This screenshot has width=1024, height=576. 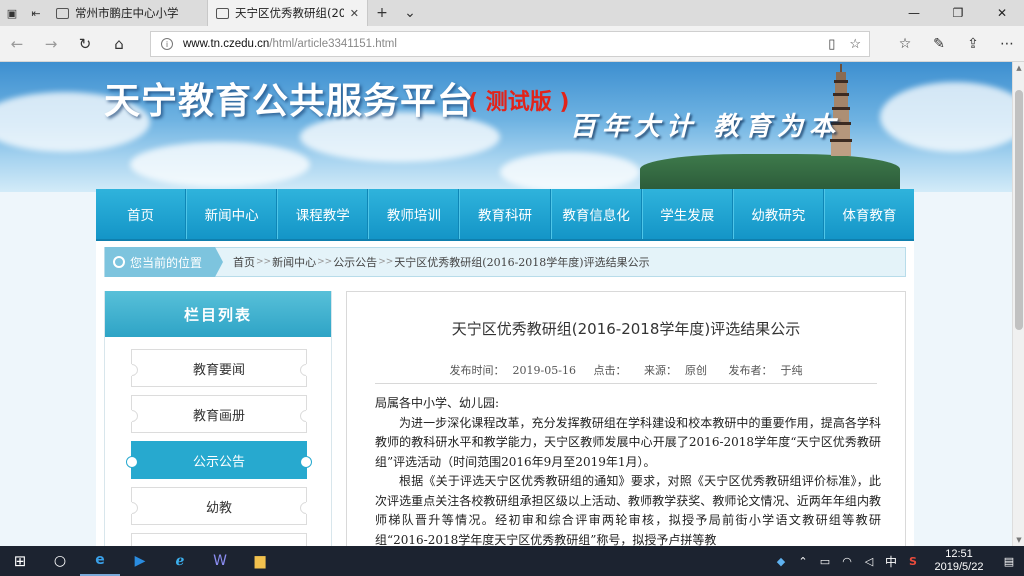 I want to click on refresh-button: ↻, so click(x=85, y=44).